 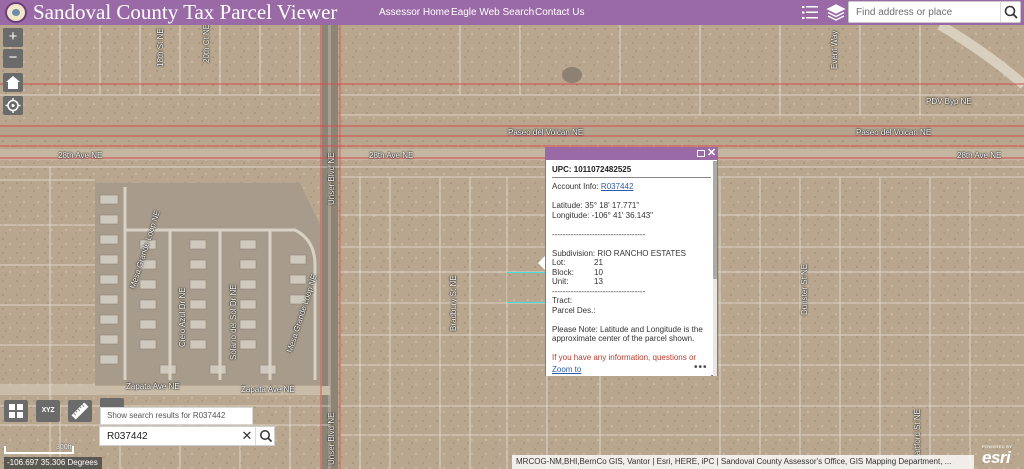 I want to click on locate-icon, so click(x=13, y=105).